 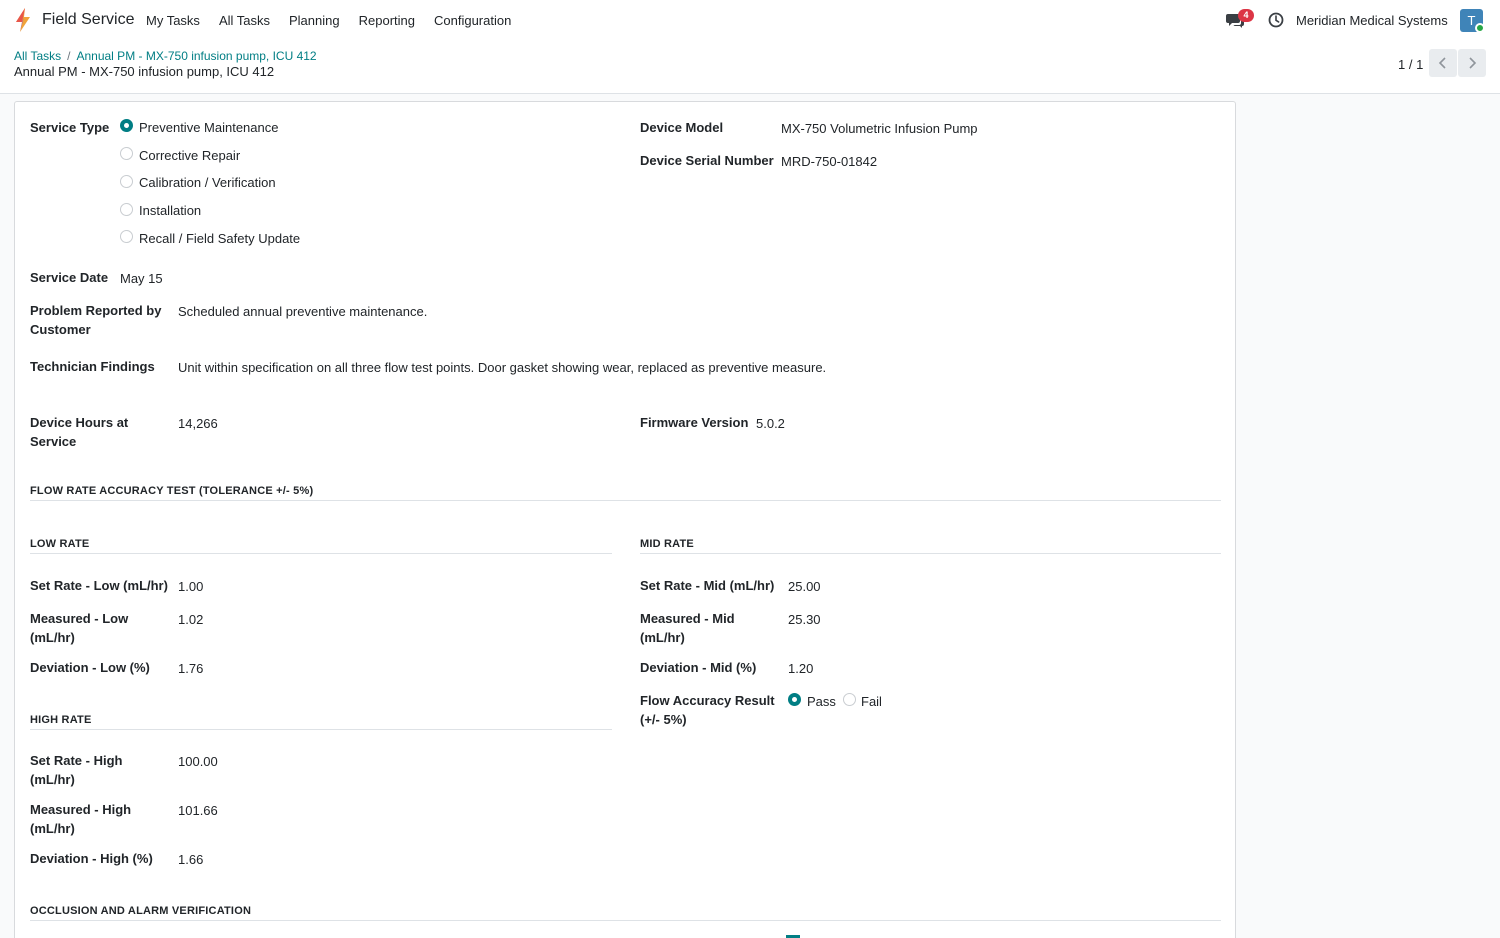 What do you see at coordinates (219, 238) in the screenshot?
I see `service-type-option-recall: Recall / Field Safety Update` at bounding box center [219, 238].